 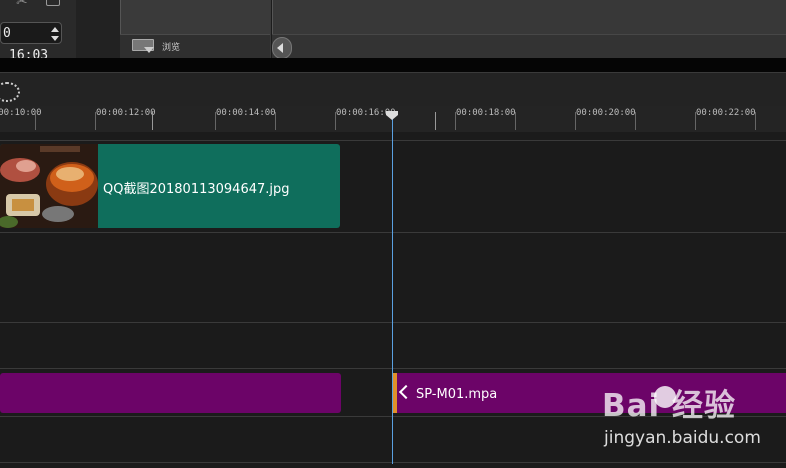 What do you see at coordinates (393, 65) in the screenshot?
I see `separator-band` at bounding box center [393, 65].